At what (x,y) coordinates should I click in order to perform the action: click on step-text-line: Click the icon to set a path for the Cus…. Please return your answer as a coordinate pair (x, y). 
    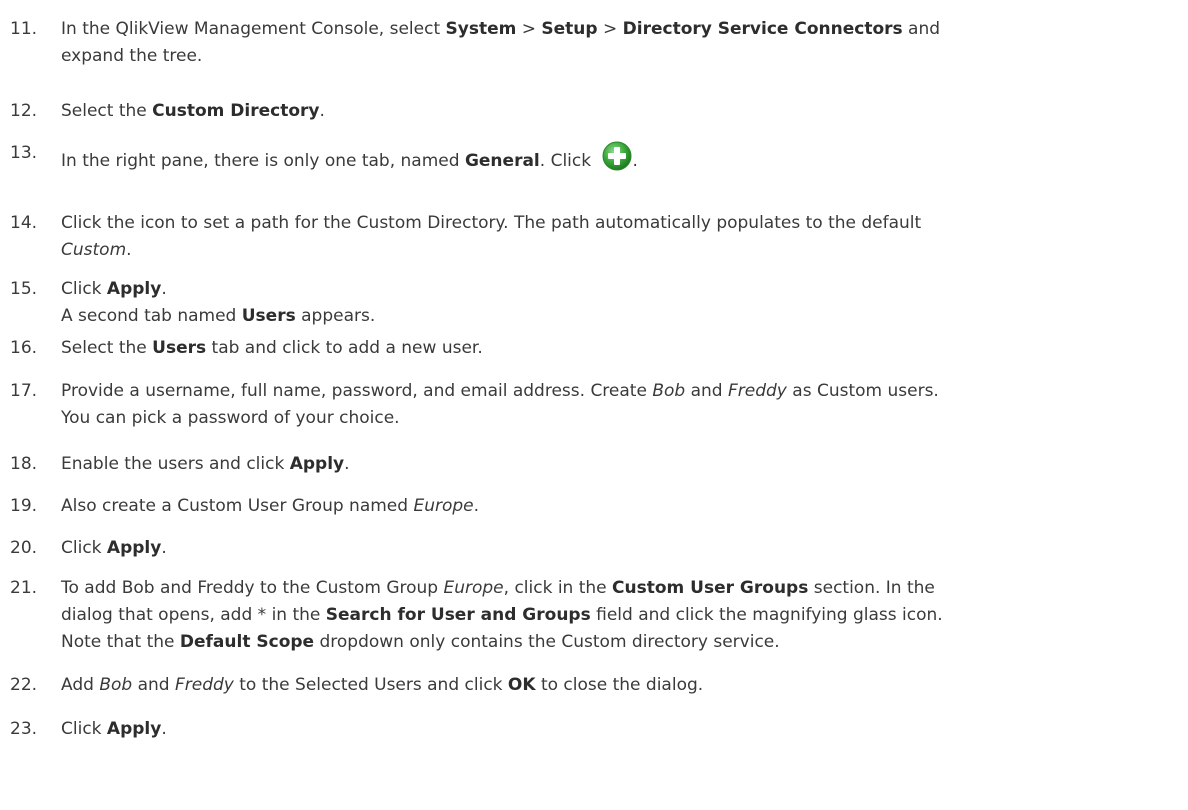
    Looking at the image, I should click on (617, 223).